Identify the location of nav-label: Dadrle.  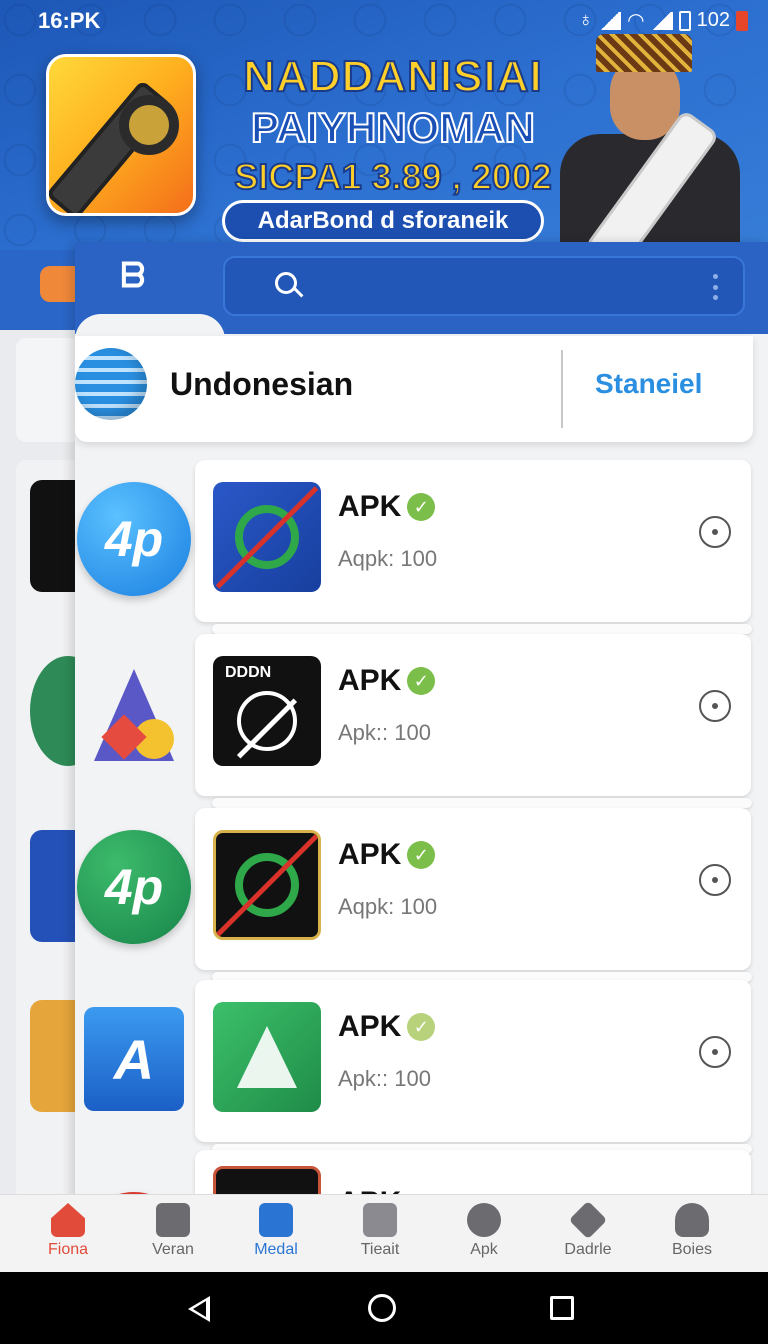
(588, 1249).